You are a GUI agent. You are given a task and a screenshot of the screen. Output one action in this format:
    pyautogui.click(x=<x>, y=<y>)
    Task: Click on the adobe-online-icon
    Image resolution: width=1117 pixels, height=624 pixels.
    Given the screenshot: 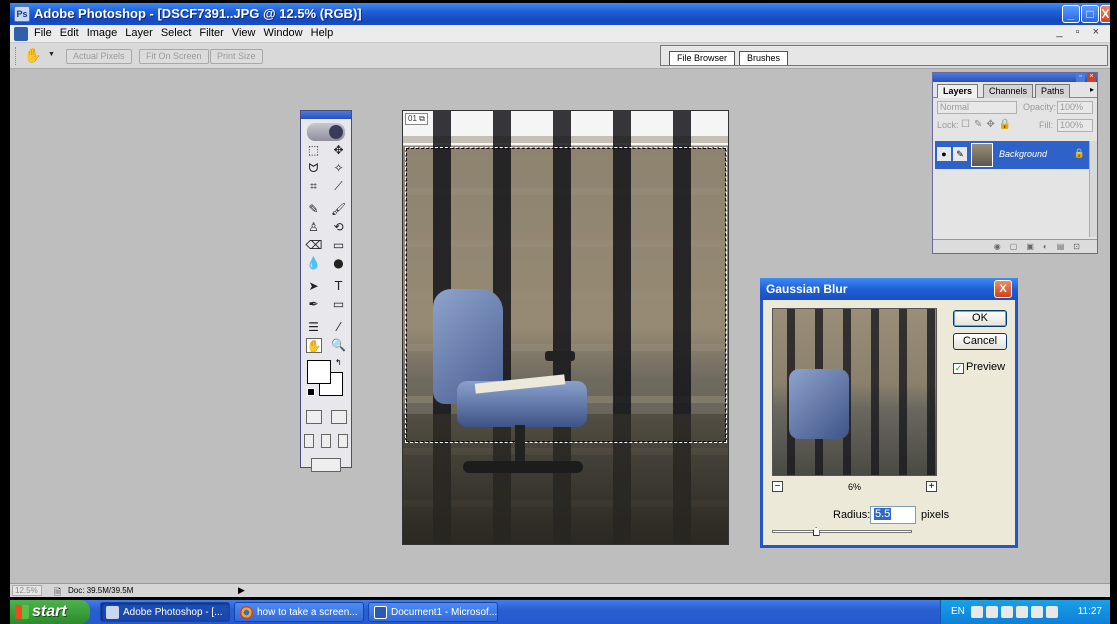 What is the action you would take?
    pyautogui.click(x=326, y=132)
    